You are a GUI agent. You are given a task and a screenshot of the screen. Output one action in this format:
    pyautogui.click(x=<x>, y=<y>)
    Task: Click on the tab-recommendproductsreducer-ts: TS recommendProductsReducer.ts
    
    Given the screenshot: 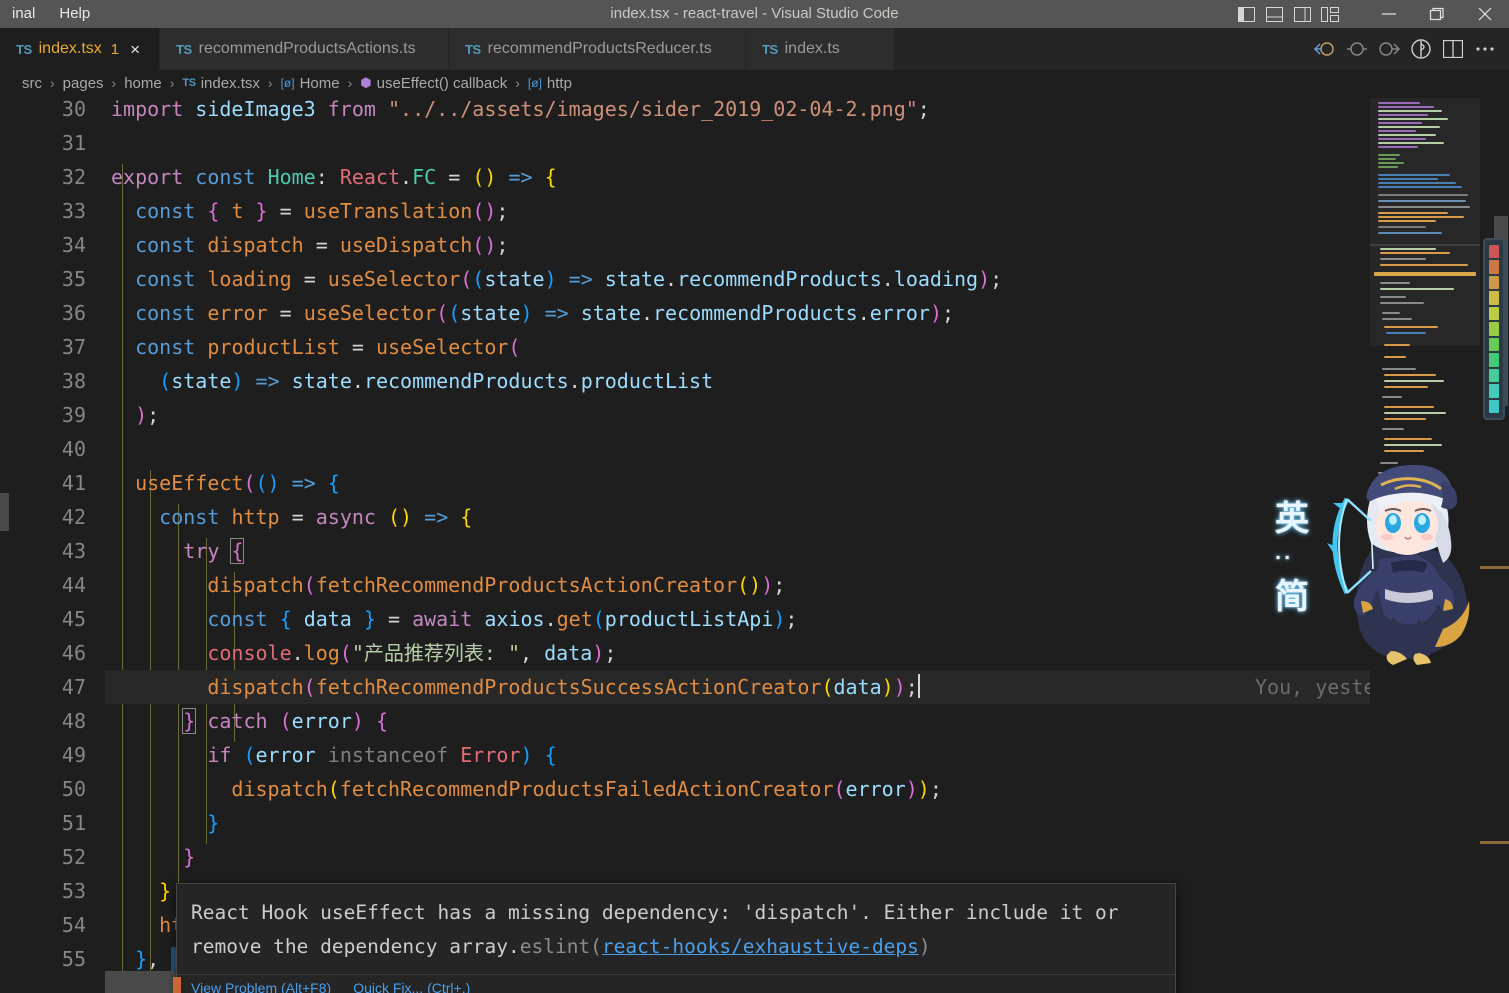 What is the action you would take?
    pyautogui.click(x=597, y=49)
    